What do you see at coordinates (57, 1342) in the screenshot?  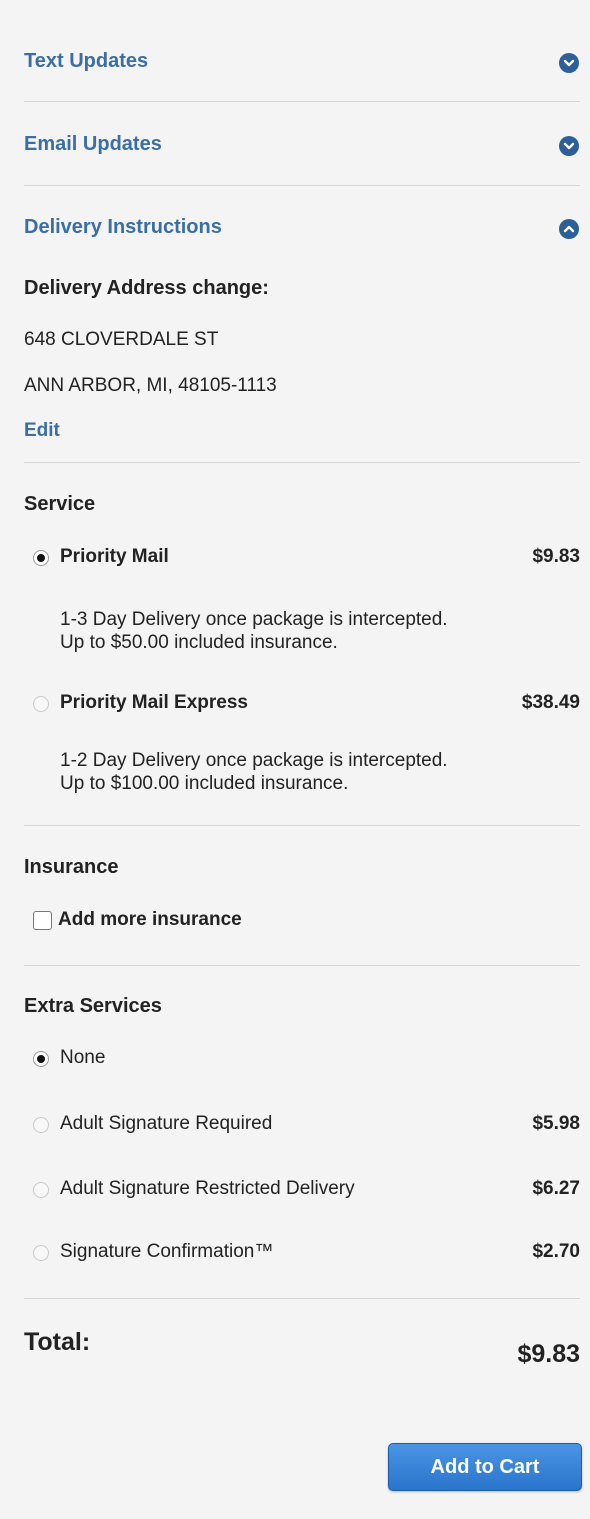 I see `total-label: Total:` at bounding box center [57, 1342].